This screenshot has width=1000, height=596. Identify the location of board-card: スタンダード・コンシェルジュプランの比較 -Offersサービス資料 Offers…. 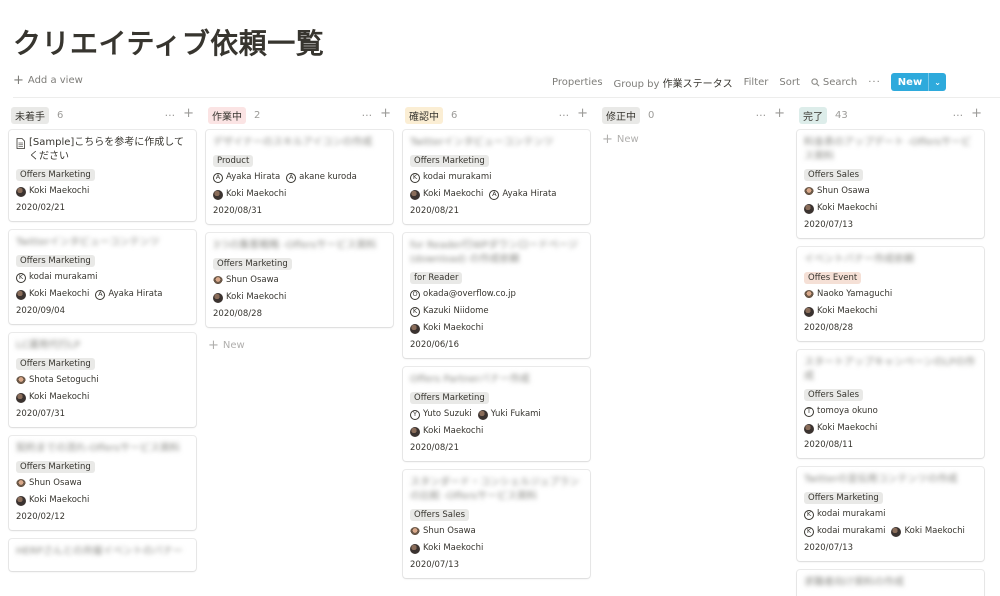
(496, 524).